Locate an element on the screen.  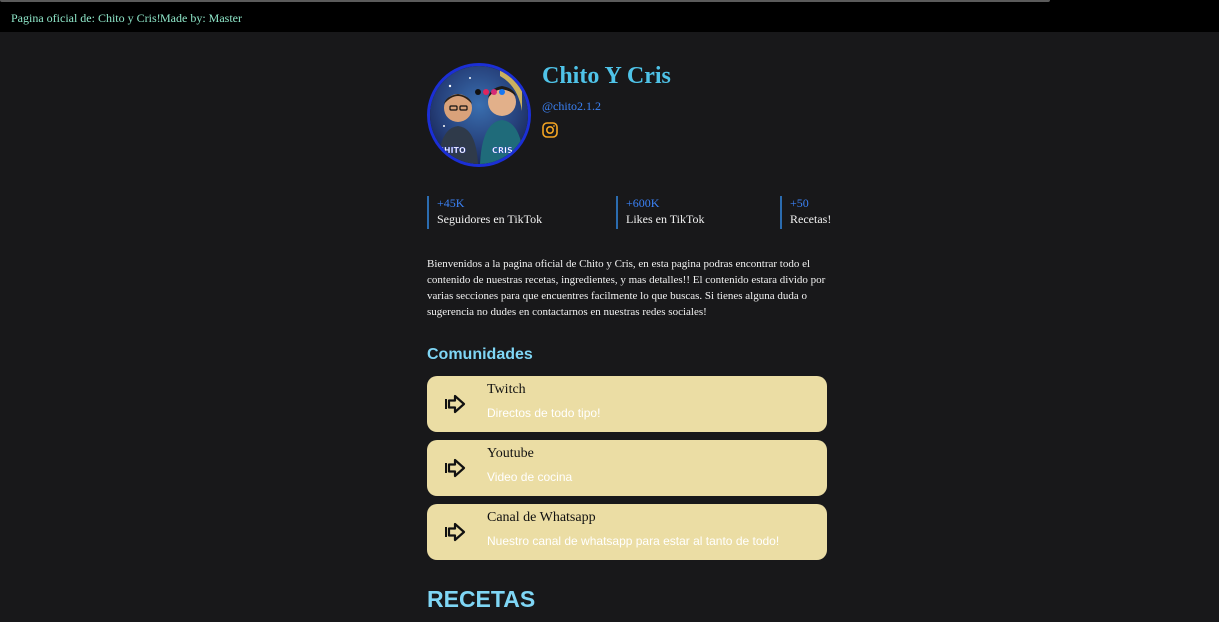
profile-handle: @chito2.1.2 is located at coordinates (571, 106).